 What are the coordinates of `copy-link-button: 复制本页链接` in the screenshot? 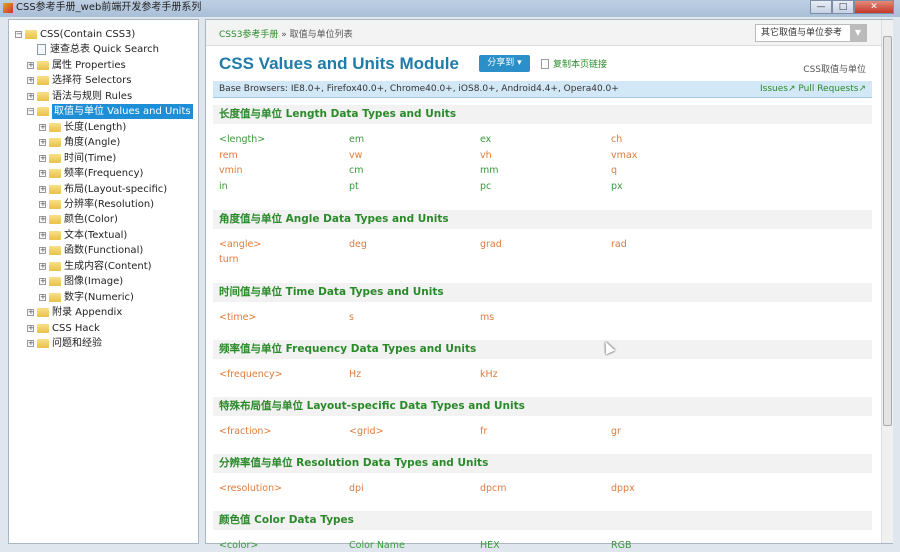 It's located at (574, 63).